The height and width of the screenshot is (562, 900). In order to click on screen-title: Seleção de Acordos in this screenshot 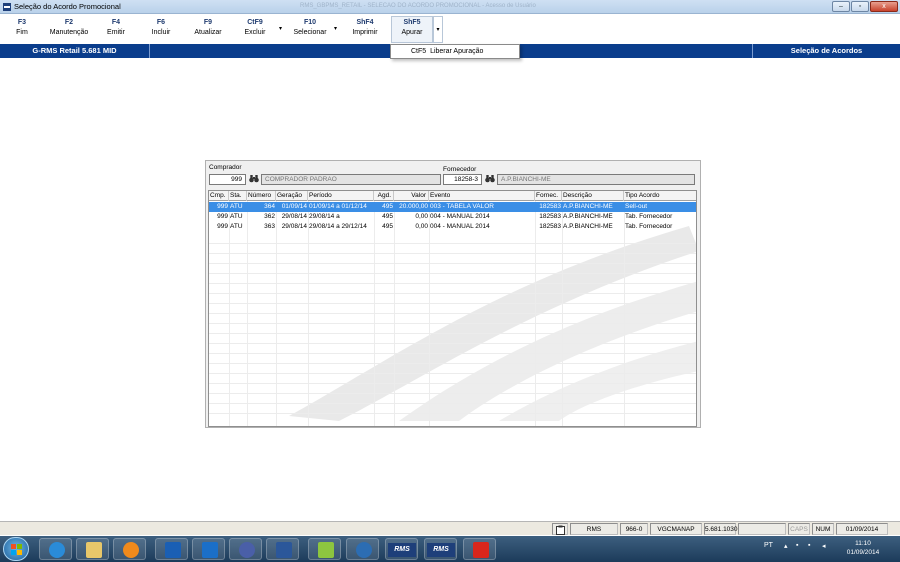, I will do `click(826, 51)`.